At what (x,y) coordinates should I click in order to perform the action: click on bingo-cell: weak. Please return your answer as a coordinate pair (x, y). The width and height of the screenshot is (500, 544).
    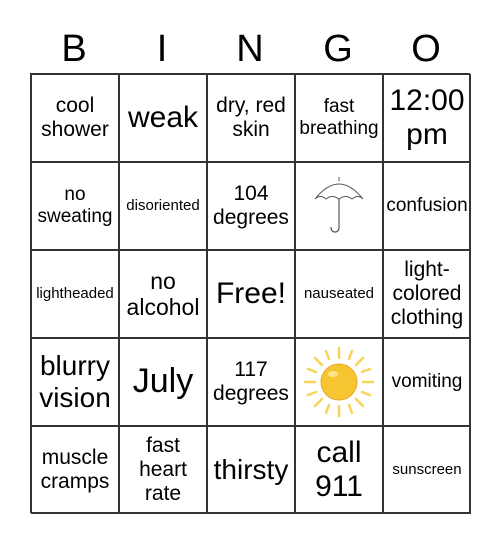
    Looking at the image, I should click on (163, 118).